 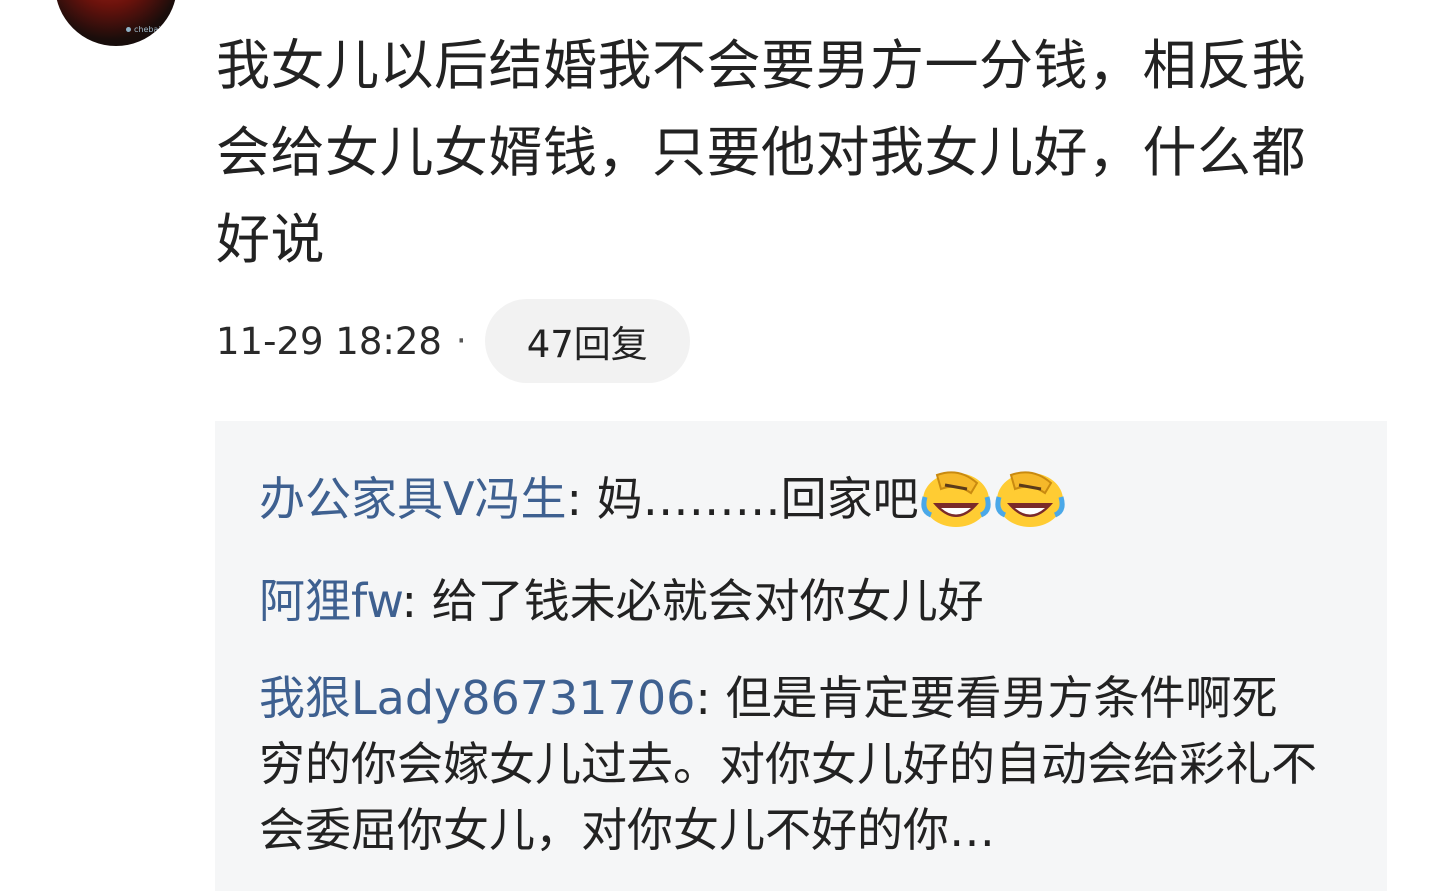 What do you see at coordinates (707, 601) in the screenshot?
I see `reply-text: 给了钱未必就会对你女儿好` at bounding box center [707, 601].